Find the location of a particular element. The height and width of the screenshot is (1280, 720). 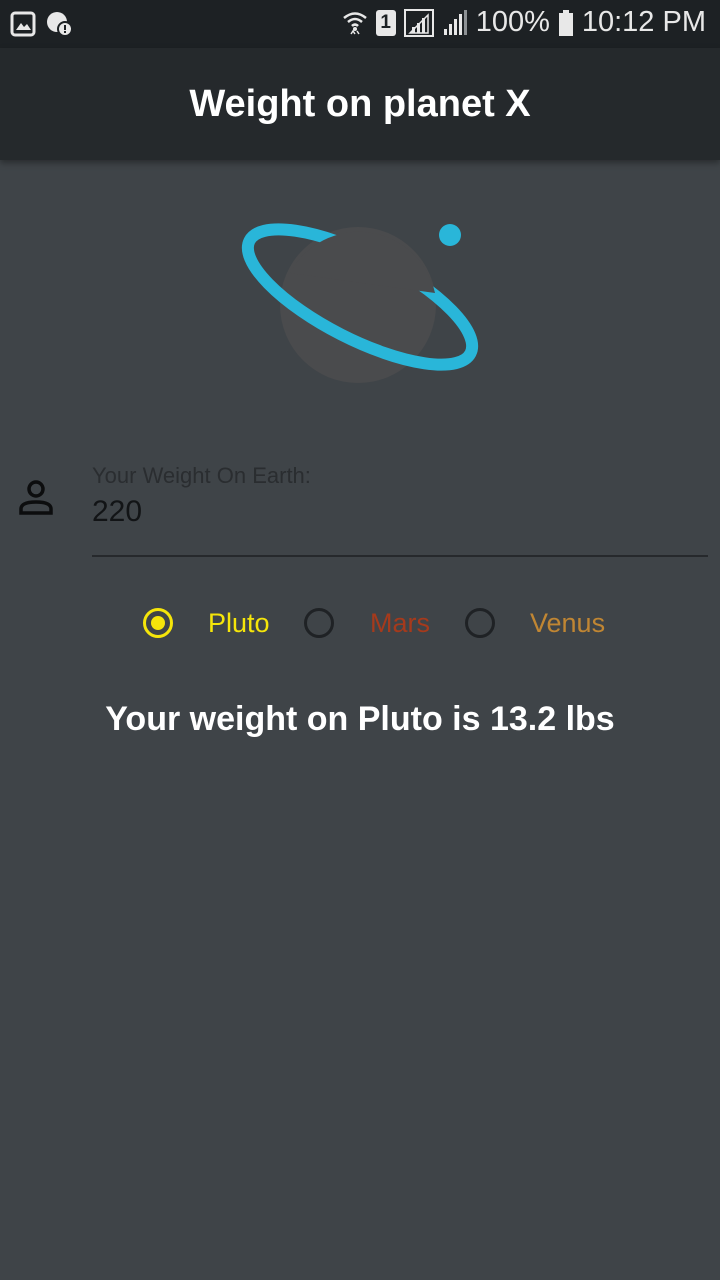

person-icon is located at coordinates (36, 497).